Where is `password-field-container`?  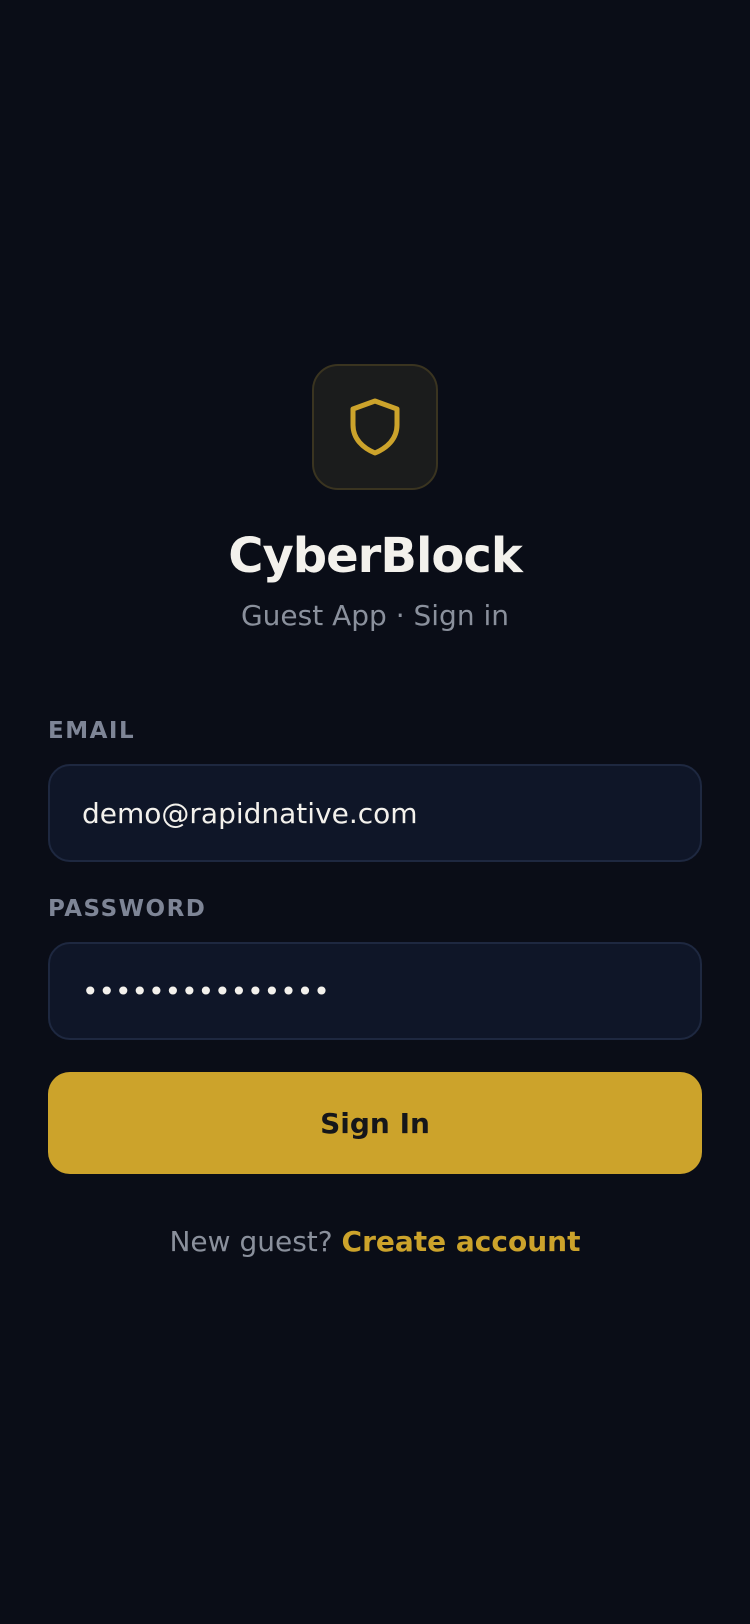
password-field-container is located at coordinates (375, 991).